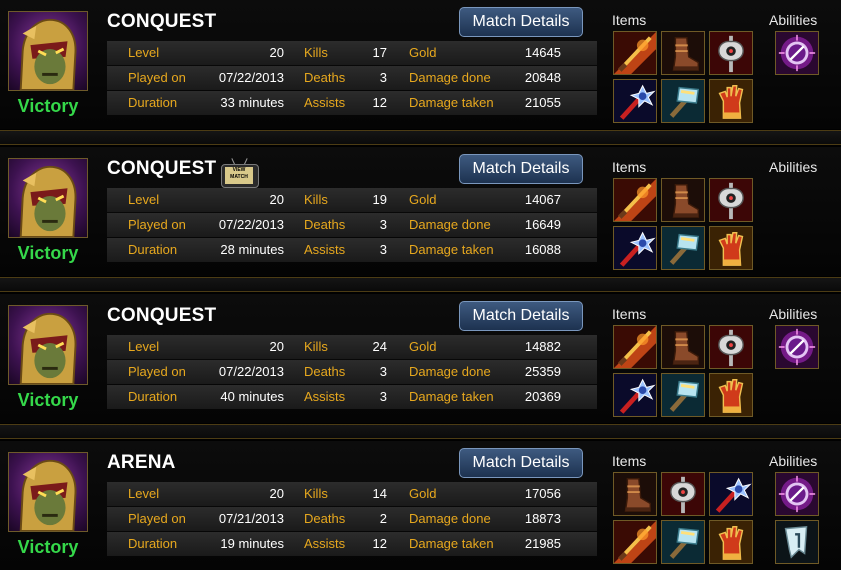 The height and width of the screenshot is (570, 841). Describe the element at coordinates (276, 493) in the screenshot. I see `level-value: 20` at that location.